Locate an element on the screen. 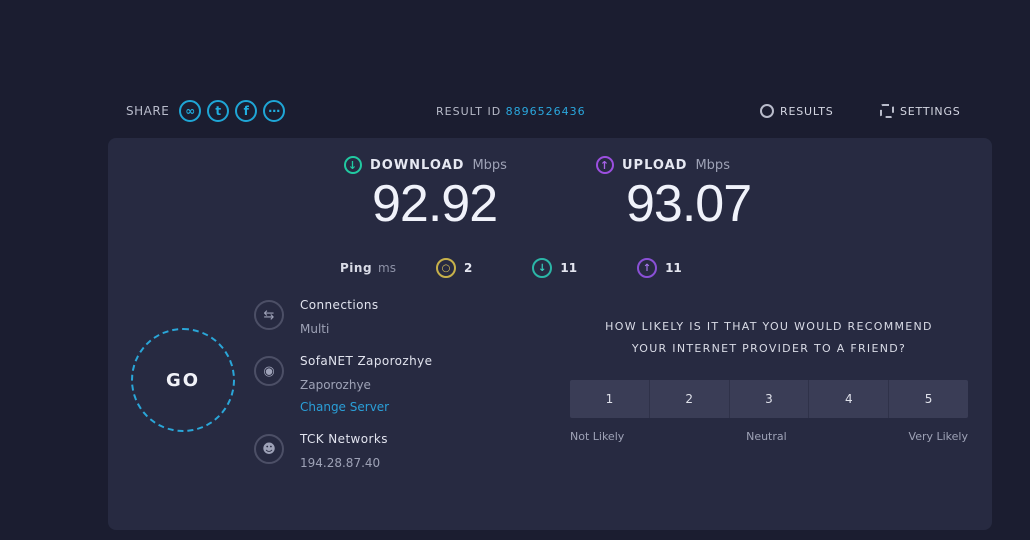  survey-scale: 1 2 3 4 5 is located at coordinates (769, 399).